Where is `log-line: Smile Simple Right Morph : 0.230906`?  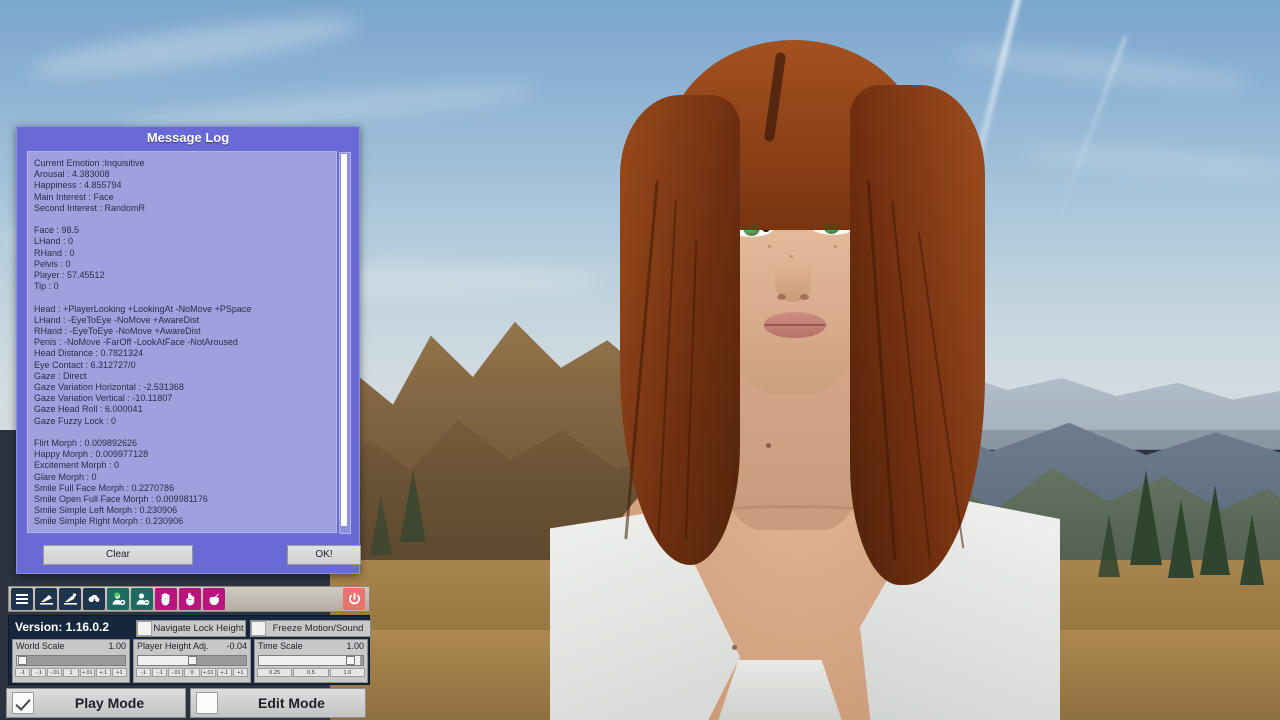 log-line: Smile Simple Right Morph : 0.230906 is located at coordinates (109, 521).